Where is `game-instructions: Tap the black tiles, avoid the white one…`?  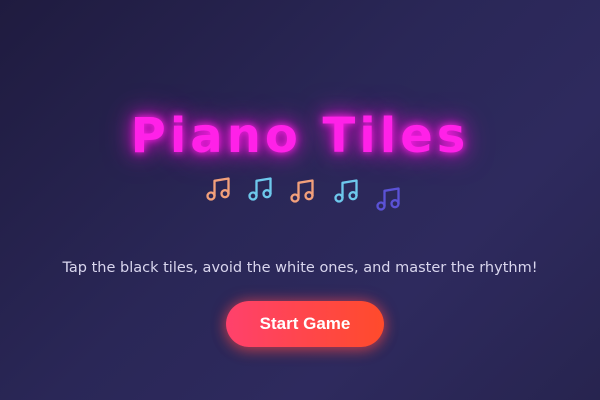 game-instructions: Tap the black tiles, avoid the white one… is located at coordinates (300, 268).